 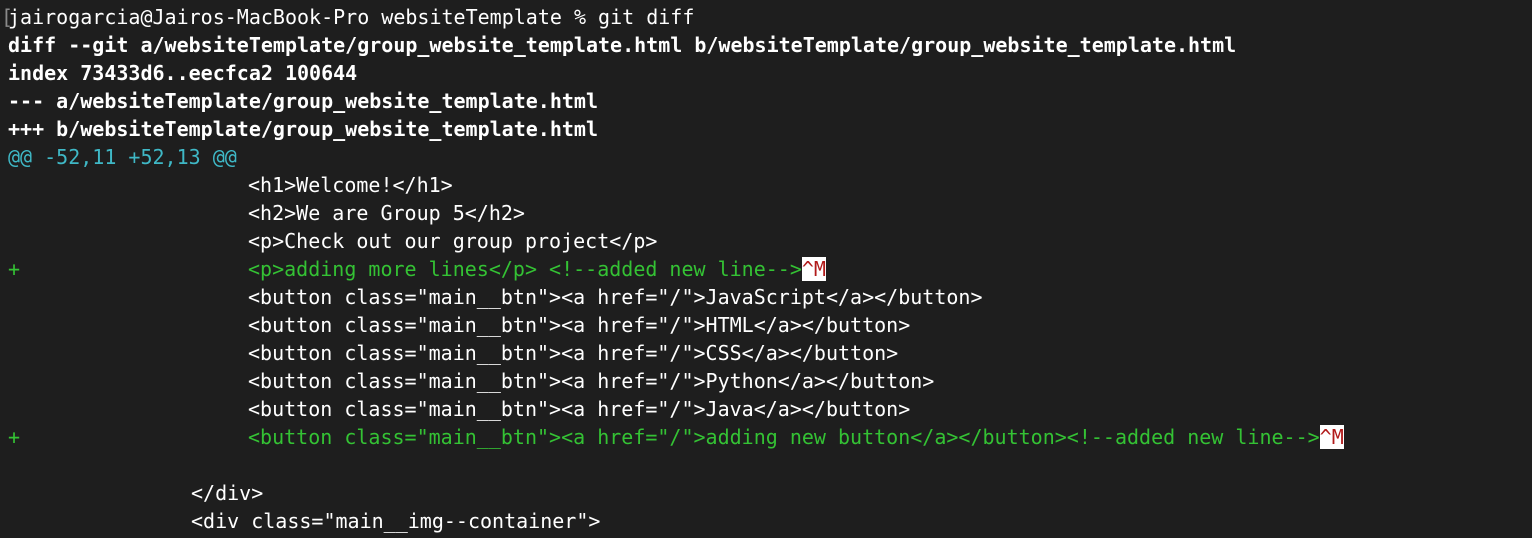 What do you see at coordinates (350, 185) in the screenshot?
I see `diff-line-text: <h1>Welcome!</h1>` at bounding box center [350, 185].